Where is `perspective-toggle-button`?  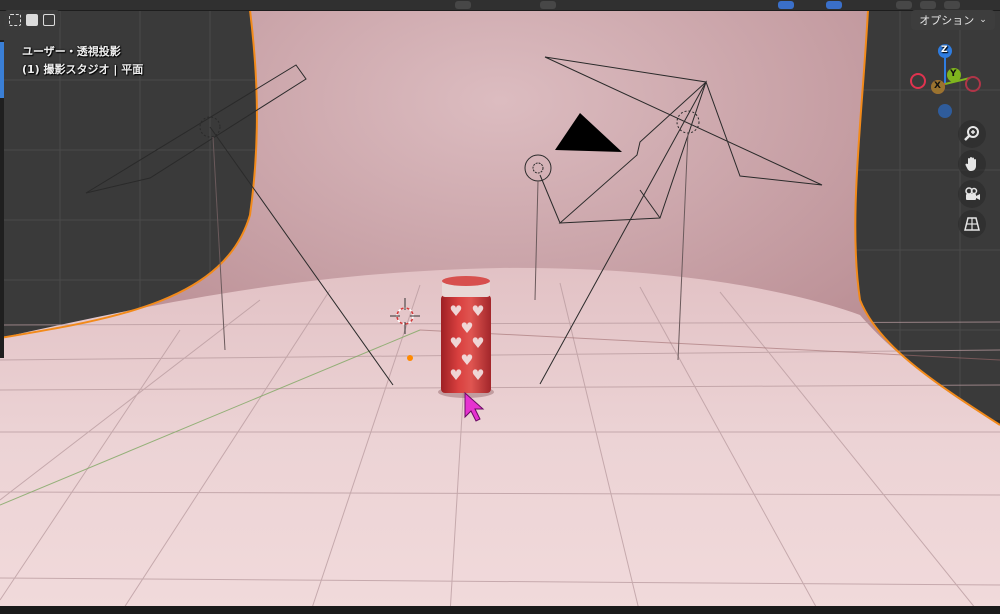 perspective-toggle-button is located at coordinates (972, 224).